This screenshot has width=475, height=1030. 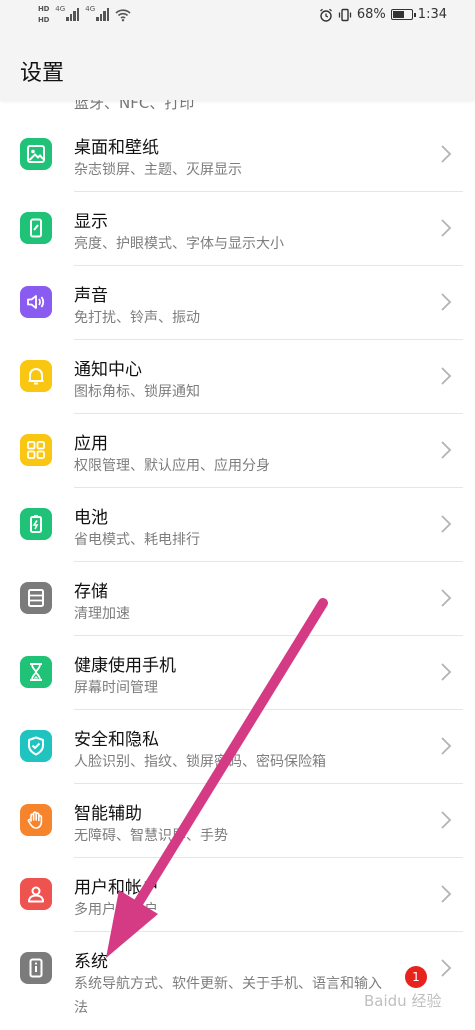 I want to click on settings-item: 电池省电模式、耗电排行, so click(x=237, y=525).